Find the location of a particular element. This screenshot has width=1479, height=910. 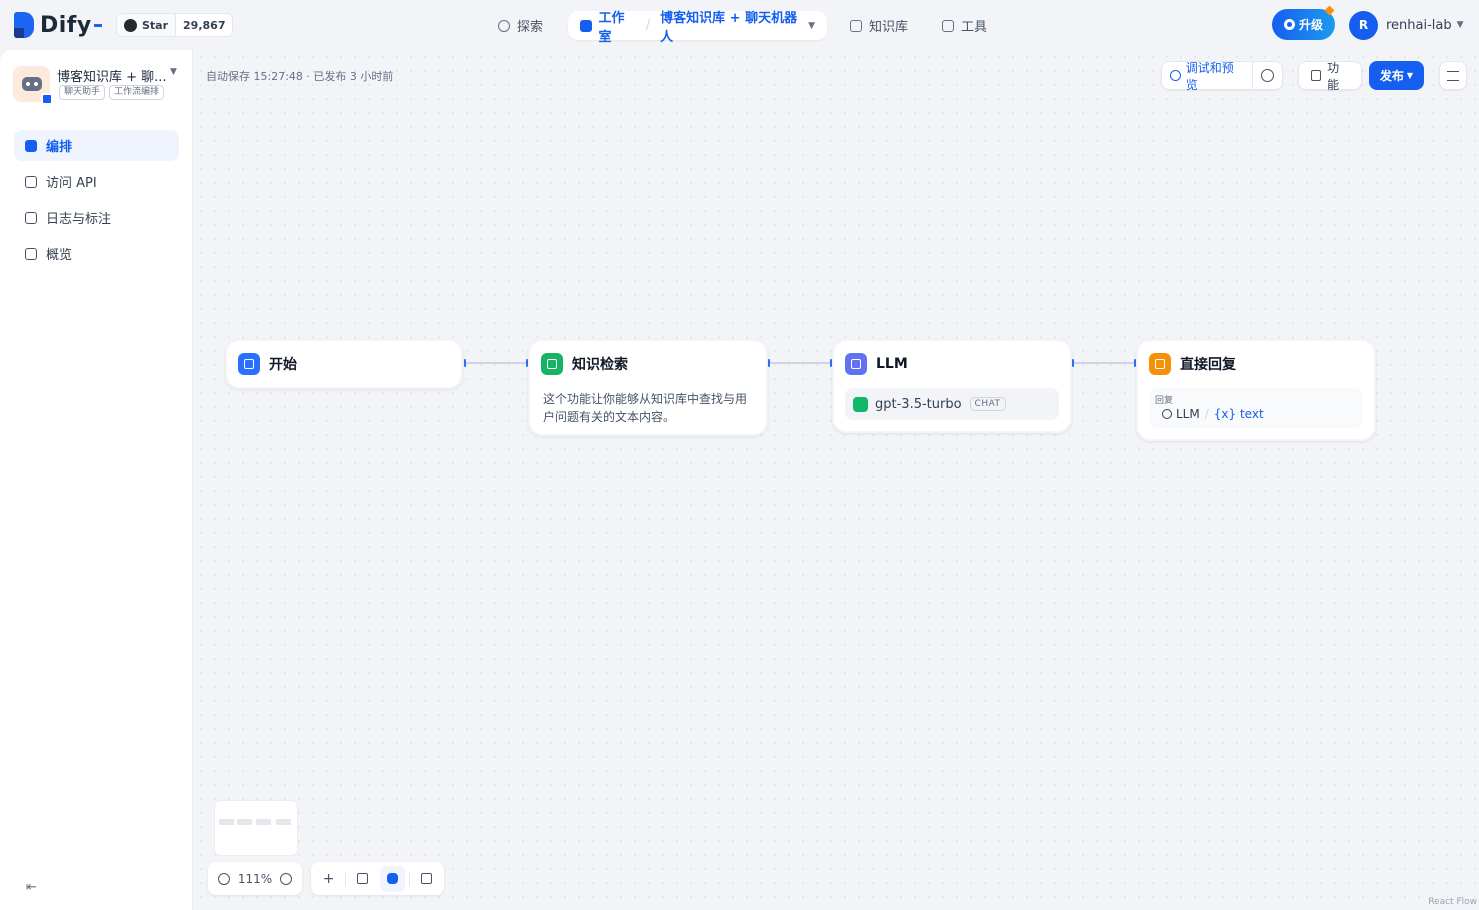

ref-variable: {x} text is located at coordinates (1238, 414).